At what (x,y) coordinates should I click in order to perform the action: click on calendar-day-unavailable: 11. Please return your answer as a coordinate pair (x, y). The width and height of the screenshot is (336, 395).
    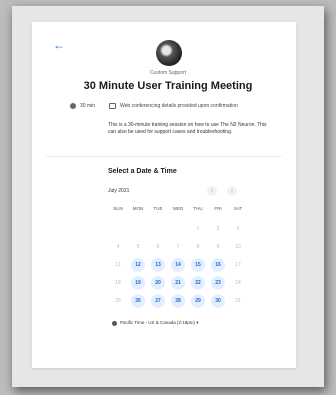
    Looking at the image, I should click on (118, 265).